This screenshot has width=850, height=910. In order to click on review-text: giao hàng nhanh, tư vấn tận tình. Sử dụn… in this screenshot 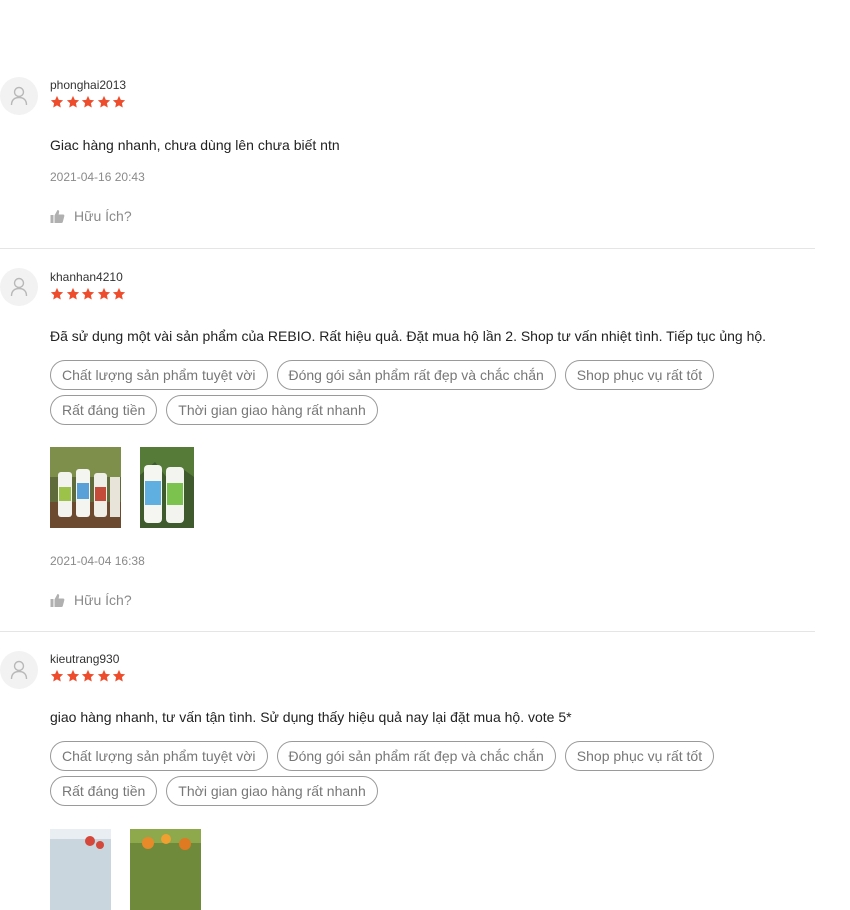, I will do `click(311, 717)`.